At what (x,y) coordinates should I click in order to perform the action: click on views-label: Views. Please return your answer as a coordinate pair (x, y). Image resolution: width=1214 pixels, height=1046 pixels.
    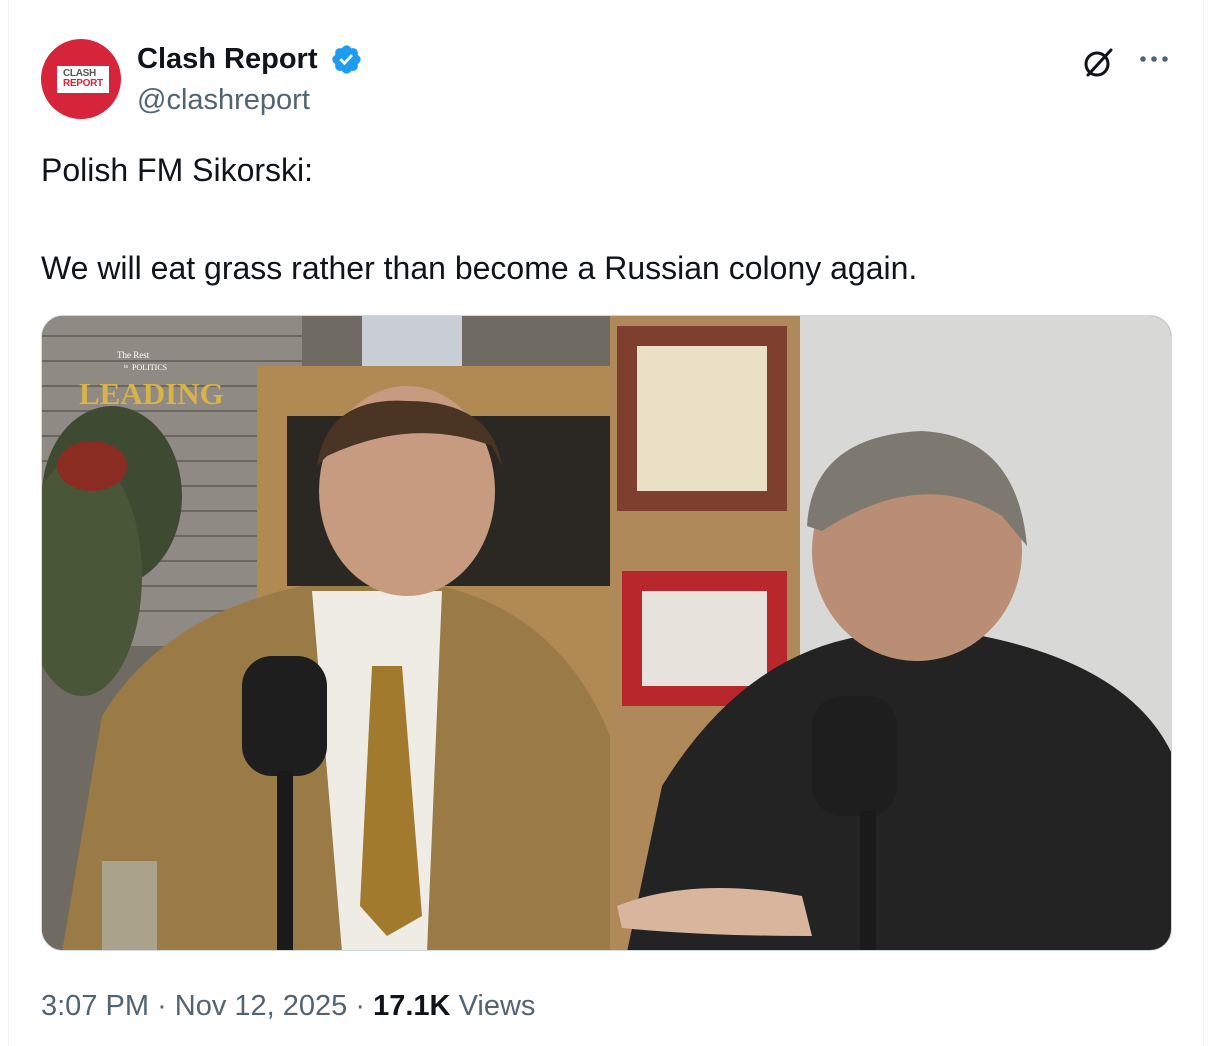
    Looking at the image, I should click on (497, 1006).